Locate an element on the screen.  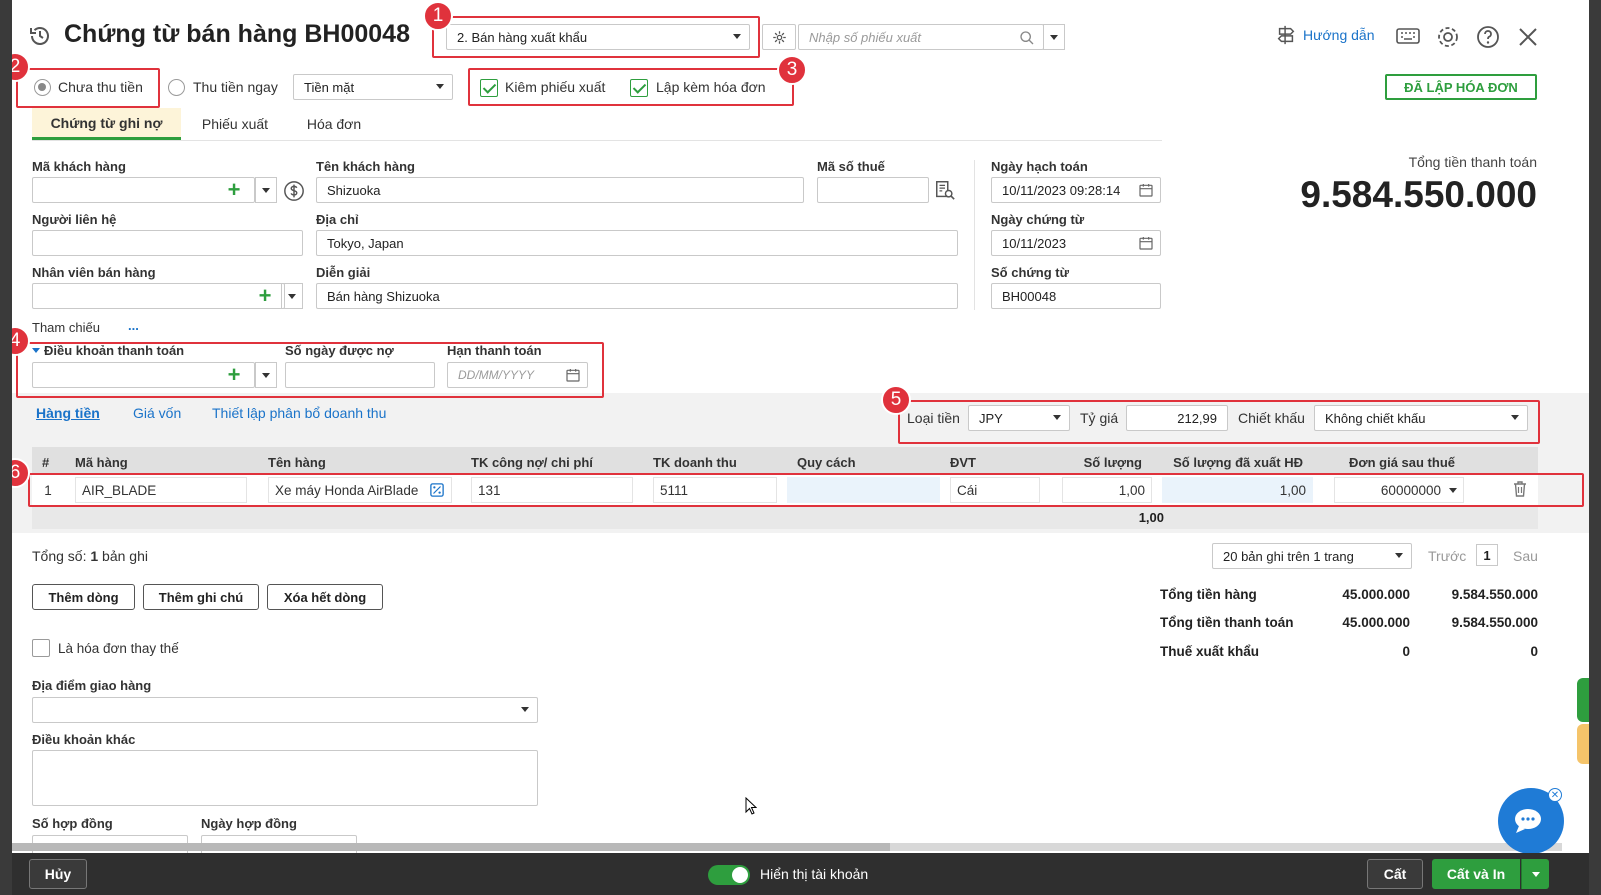
next-page-button: Sau is located at coordinates (1525, 556).